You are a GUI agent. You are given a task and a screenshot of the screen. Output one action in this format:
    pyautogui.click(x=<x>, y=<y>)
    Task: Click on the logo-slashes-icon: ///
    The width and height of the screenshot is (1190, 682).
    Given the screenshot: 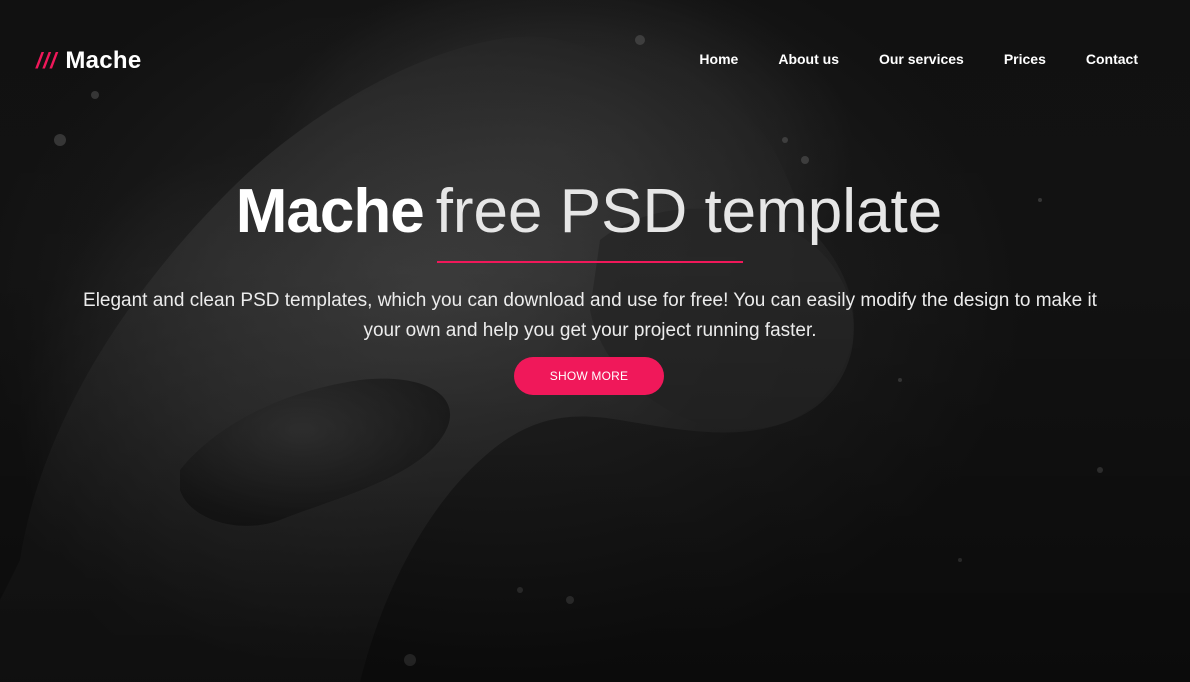 What is the action you would take?
    pyautogui.click(x=47, y=60)
    